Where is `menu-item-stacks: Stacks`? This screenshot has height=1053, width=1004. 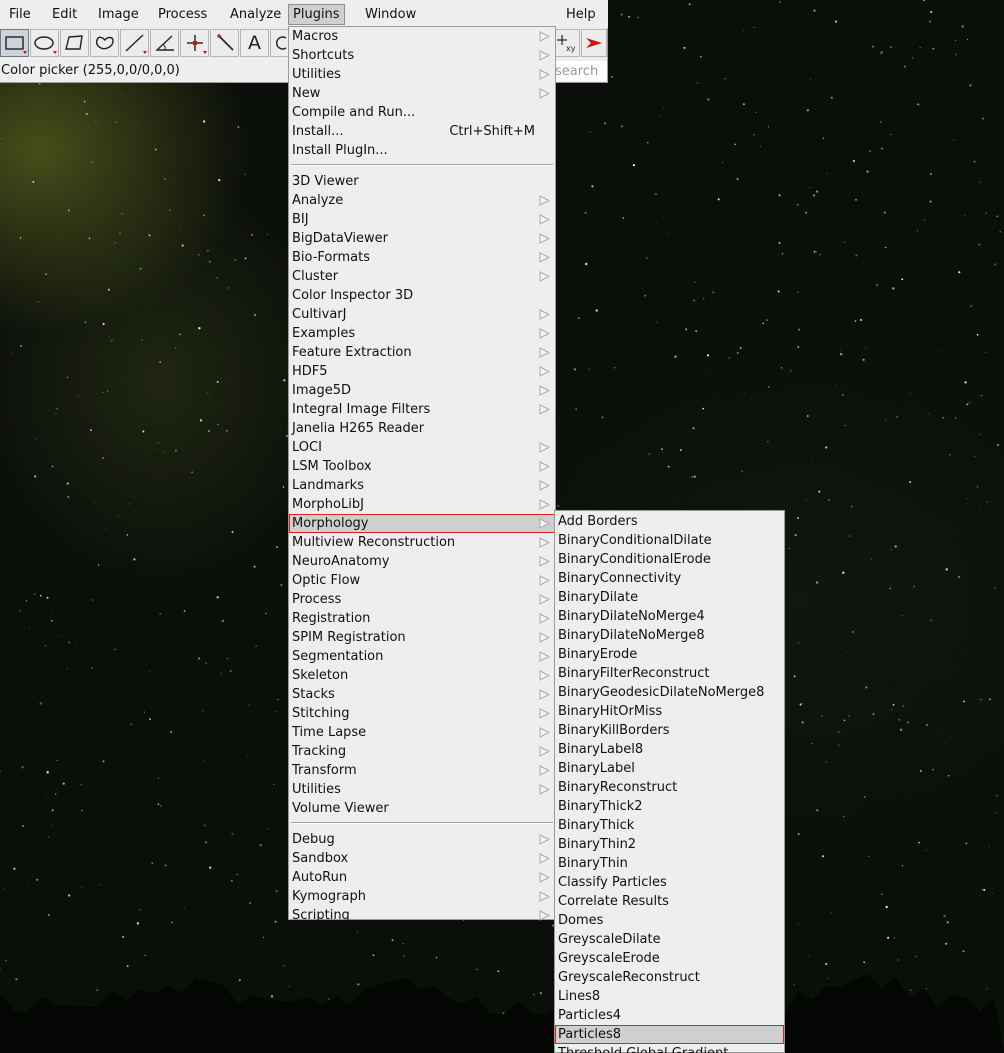 menu-item-stacks: Stacks is located at coordinates (422, 694).